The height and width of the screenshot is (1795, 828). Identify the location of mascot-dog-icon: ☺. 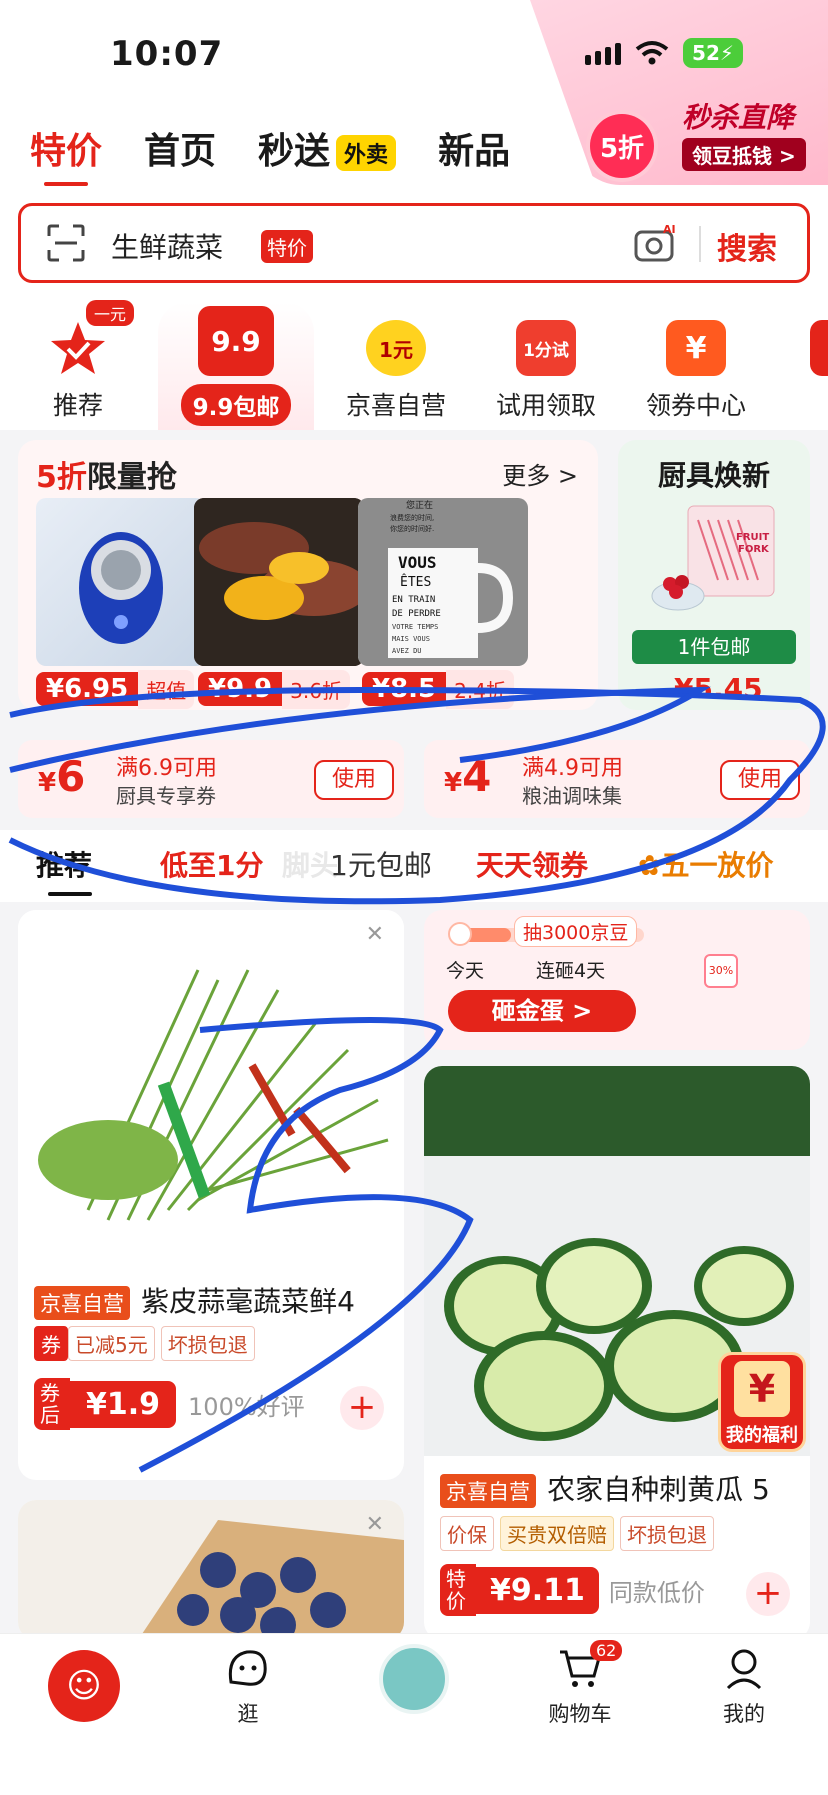
(84, 1686).